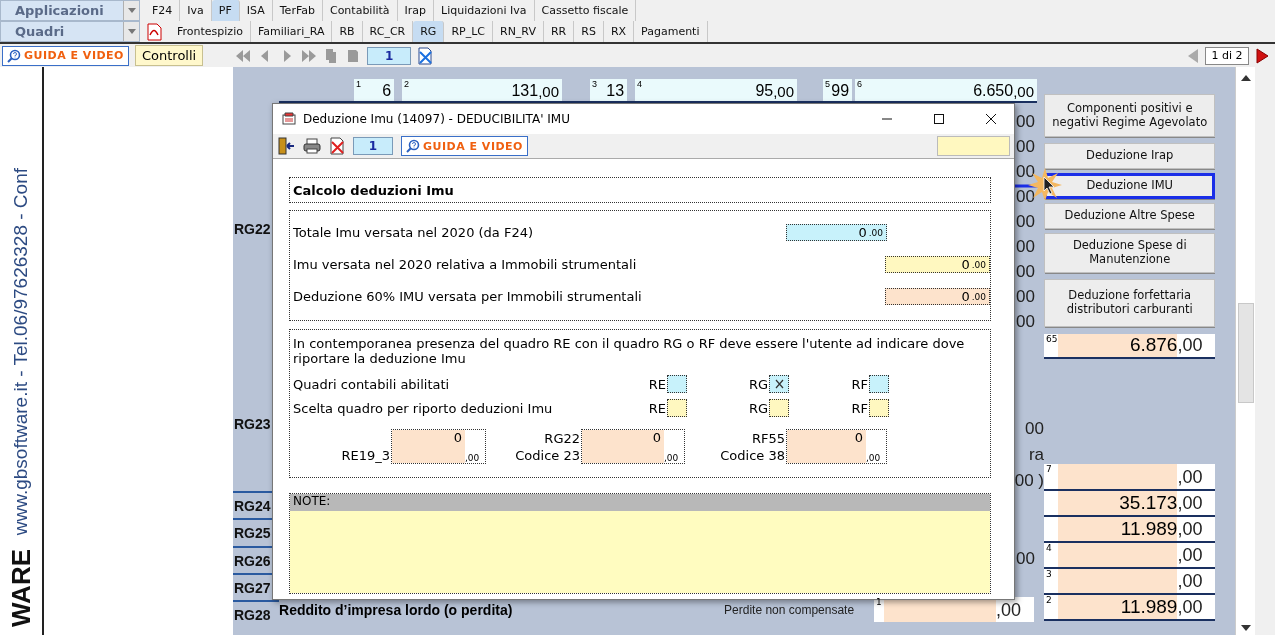 The width and height of the screenshot is (1275, 635). Describe the element at coordinates (252, 229) in the screenshot. I see `row-label: RG22` at that location.